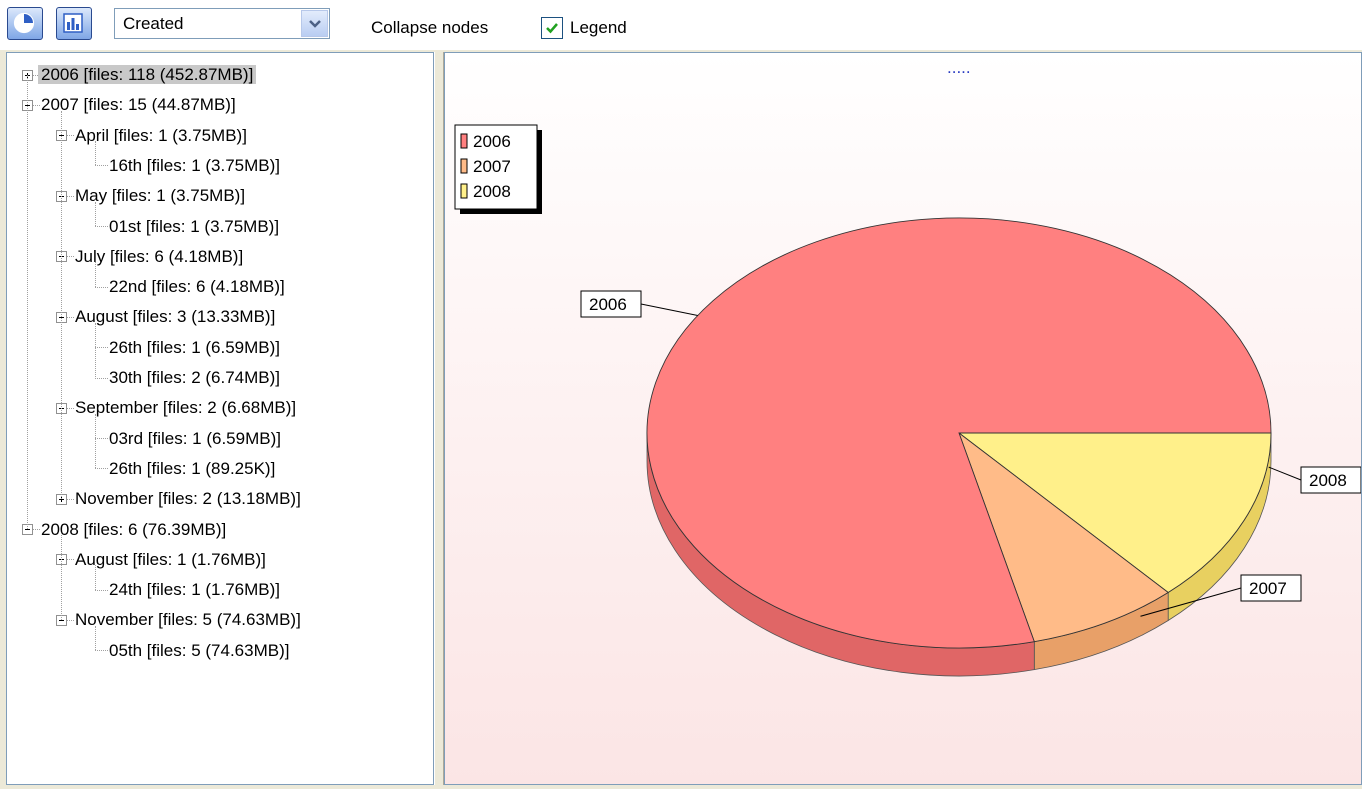 The height and width of the screenshot is (789, 1362). What do you see at coordinates (464, 166) in the screenshot?
I see `legend-swatch-2007` at bounding box center [464, 166].